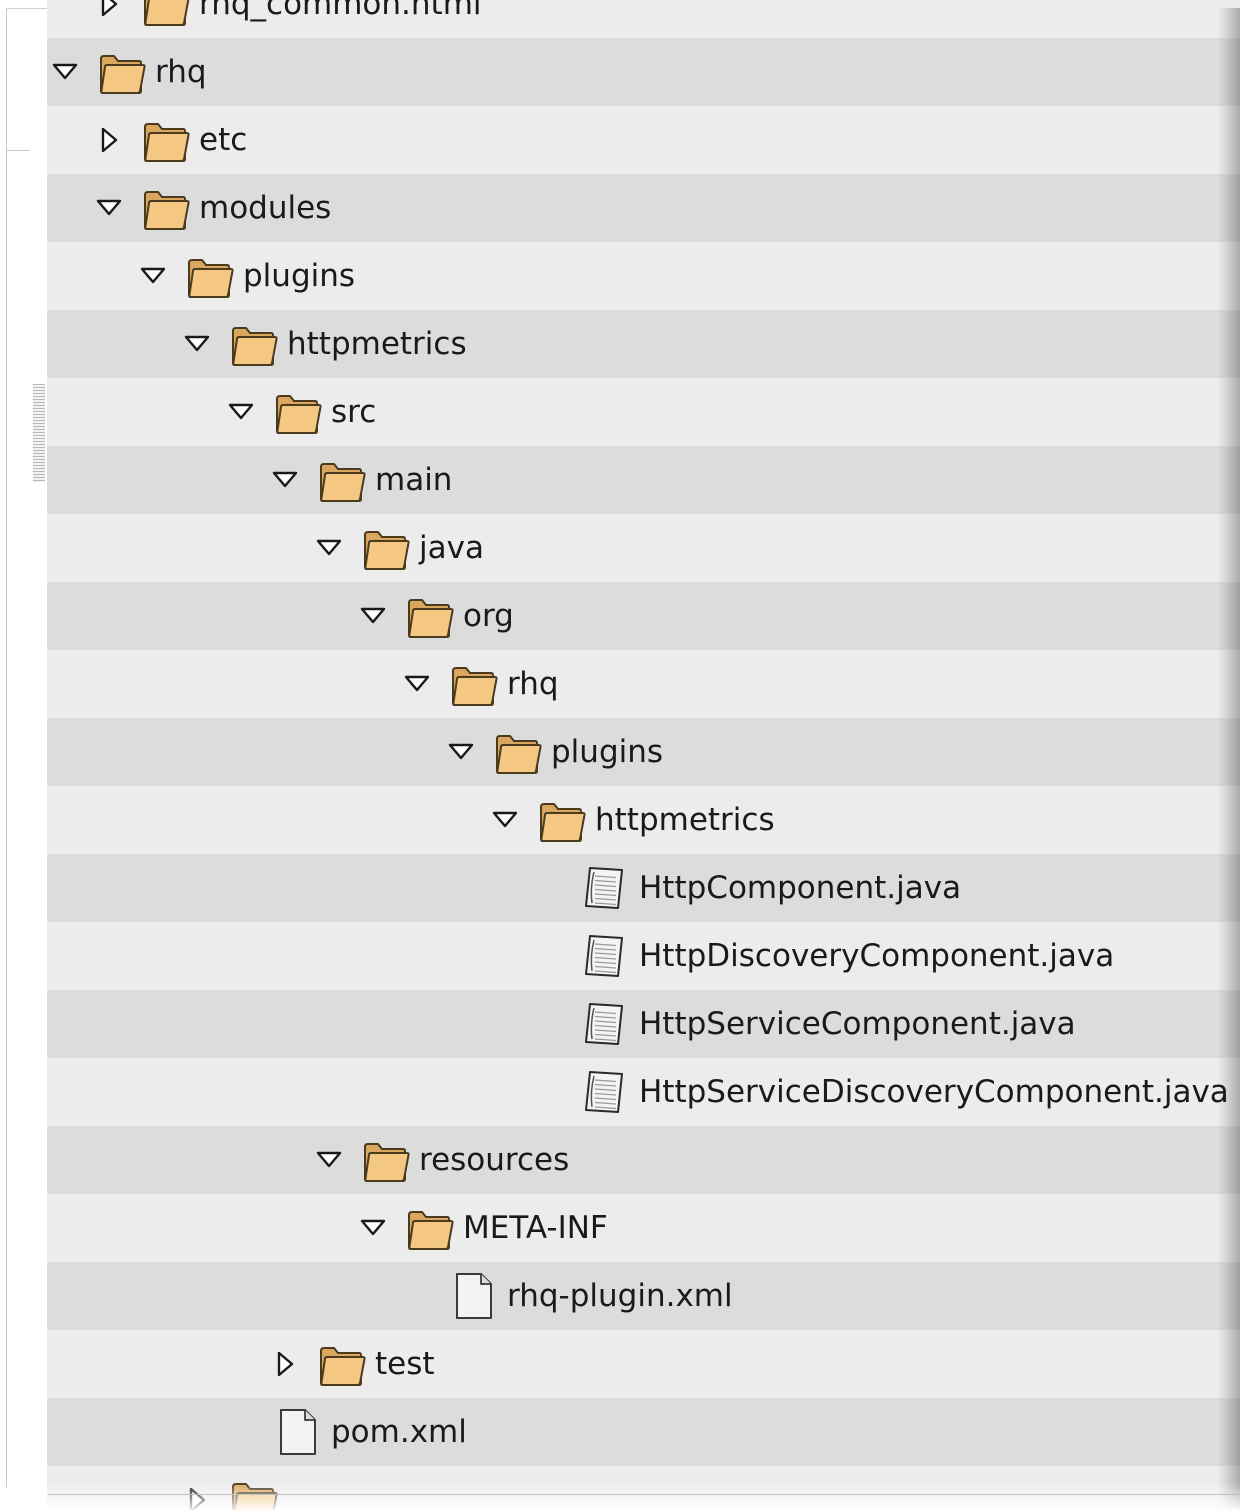 Image resolution: width=1240 pixels, height=1510 pixels. What do you see at coordinates (39, 433) in the screenshot?
I see `resize-grip` at bounding box center [39, 433].